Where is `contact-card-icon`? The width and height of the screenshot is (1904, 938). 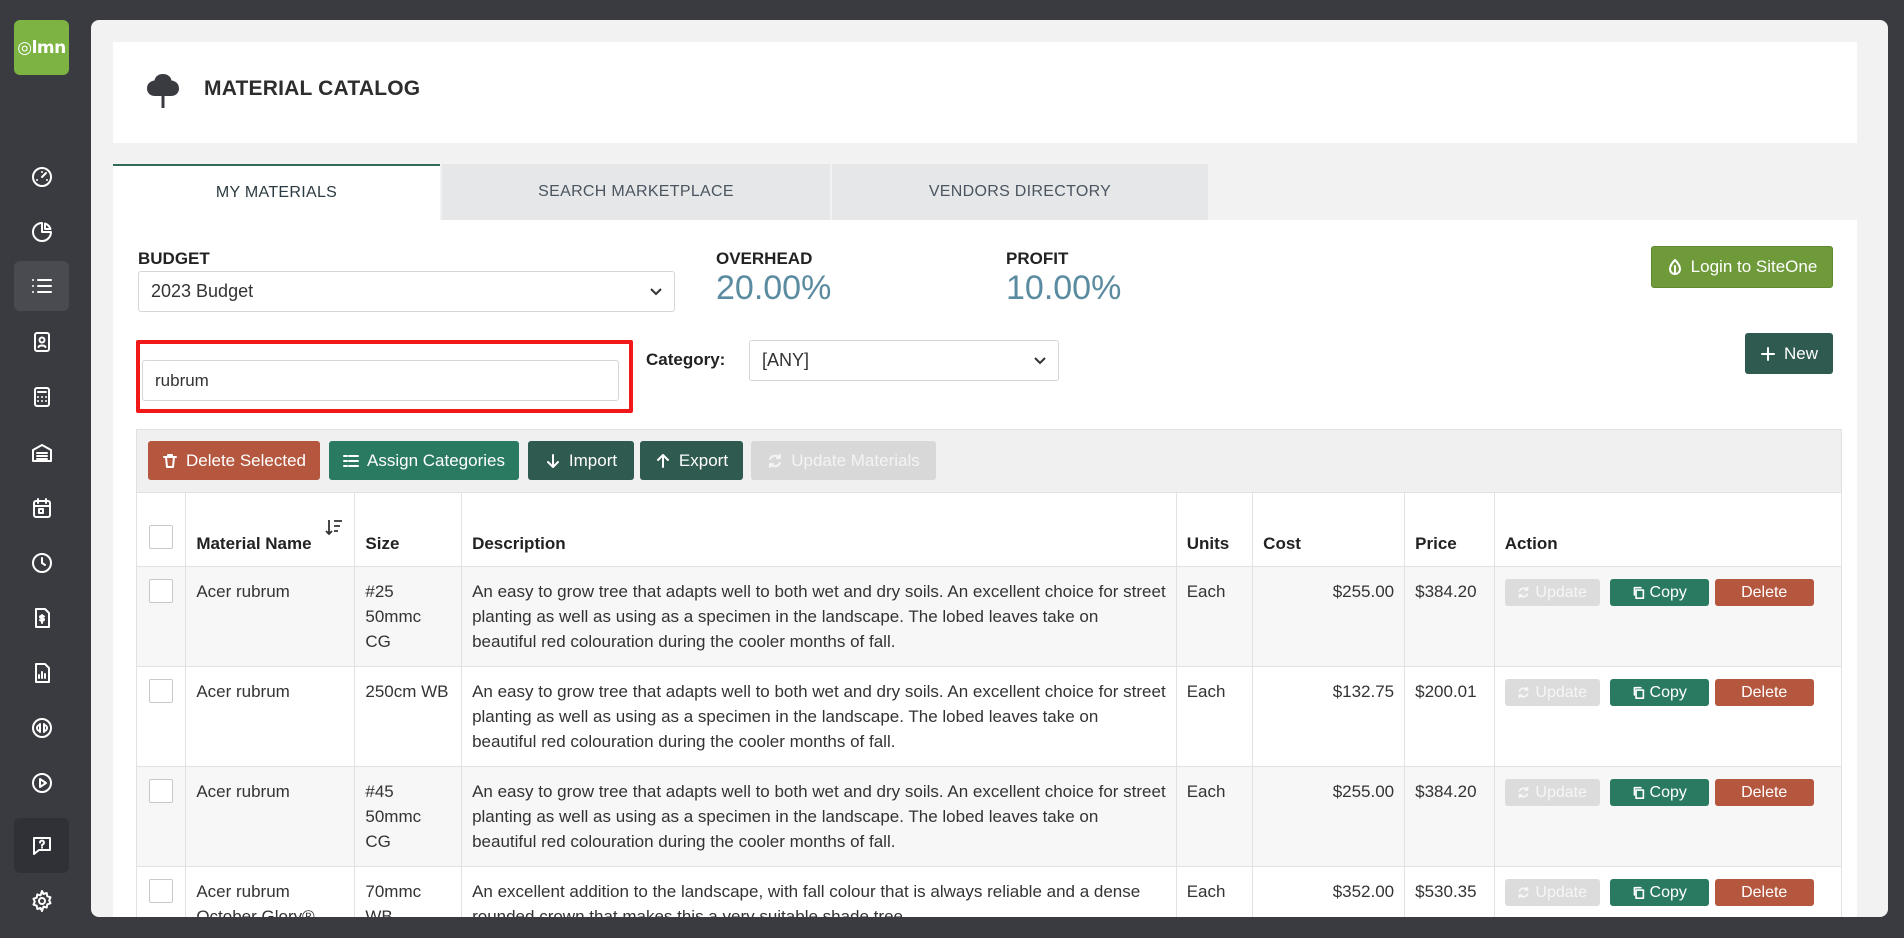
contact-card-icon is located at coordinates (41, 342).